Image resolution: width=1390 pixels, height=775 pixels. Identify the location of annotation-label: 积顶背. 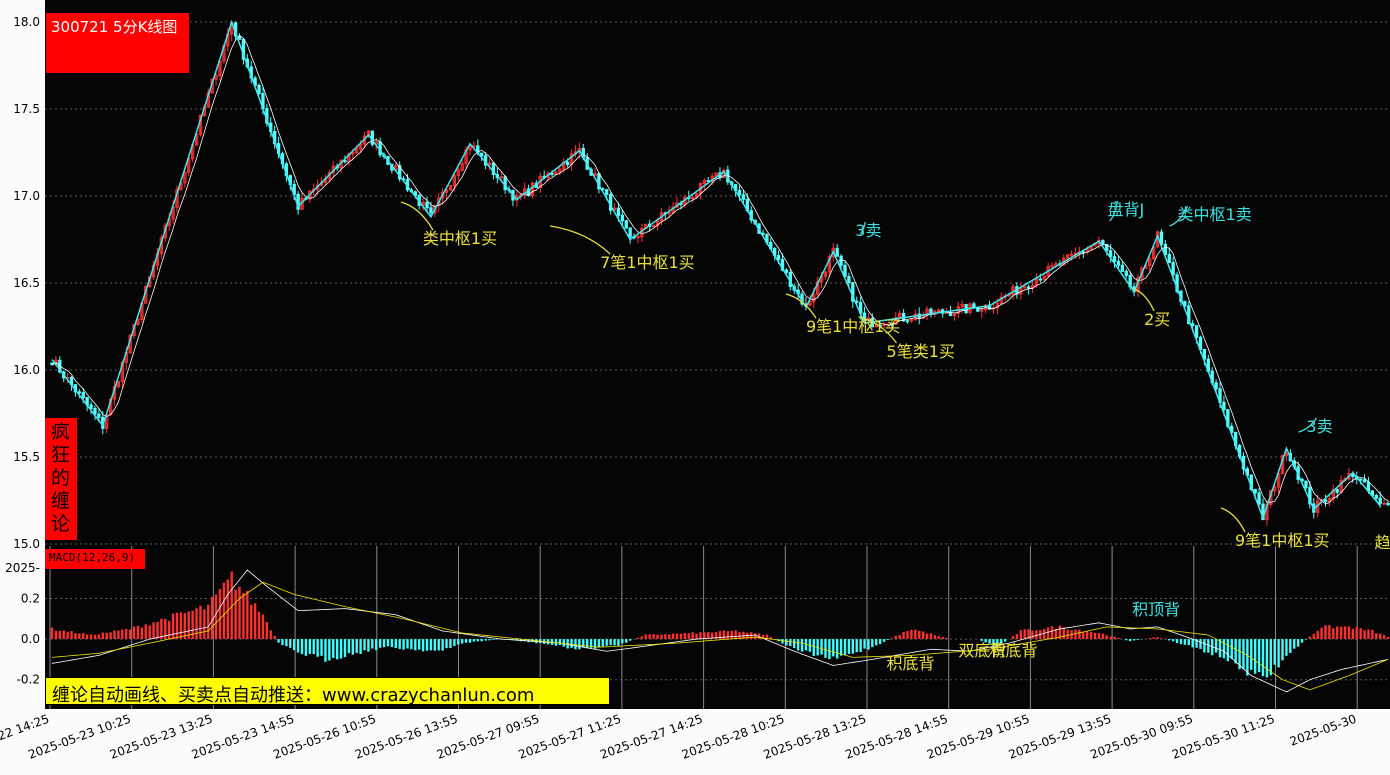
(1156, 609).